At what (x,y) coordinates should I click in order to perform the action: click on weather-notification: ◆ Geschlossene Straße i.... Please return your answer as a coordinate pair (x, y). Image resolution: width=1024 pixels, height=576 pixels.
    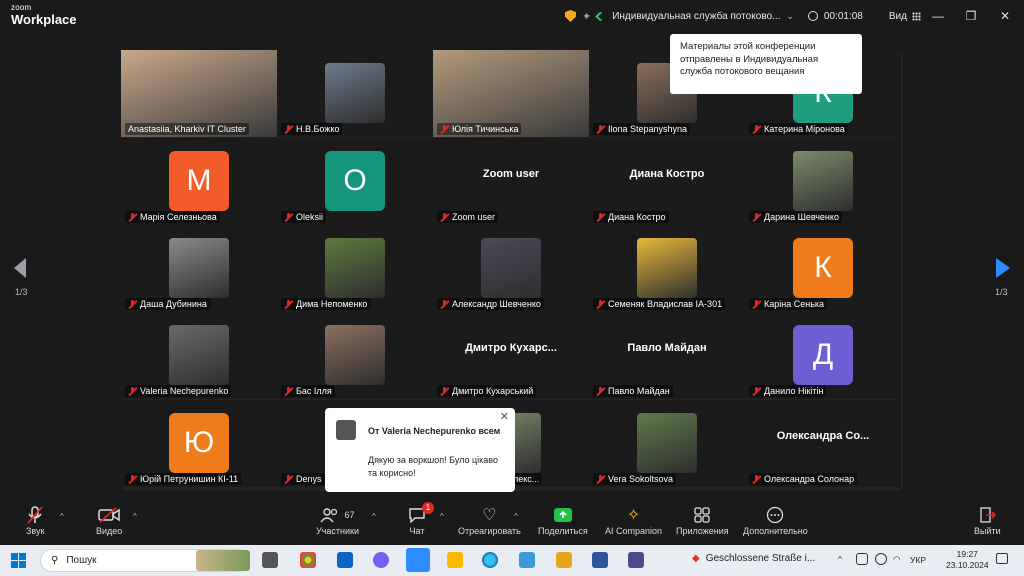
    Looking at the image, I should click on (753, 558).